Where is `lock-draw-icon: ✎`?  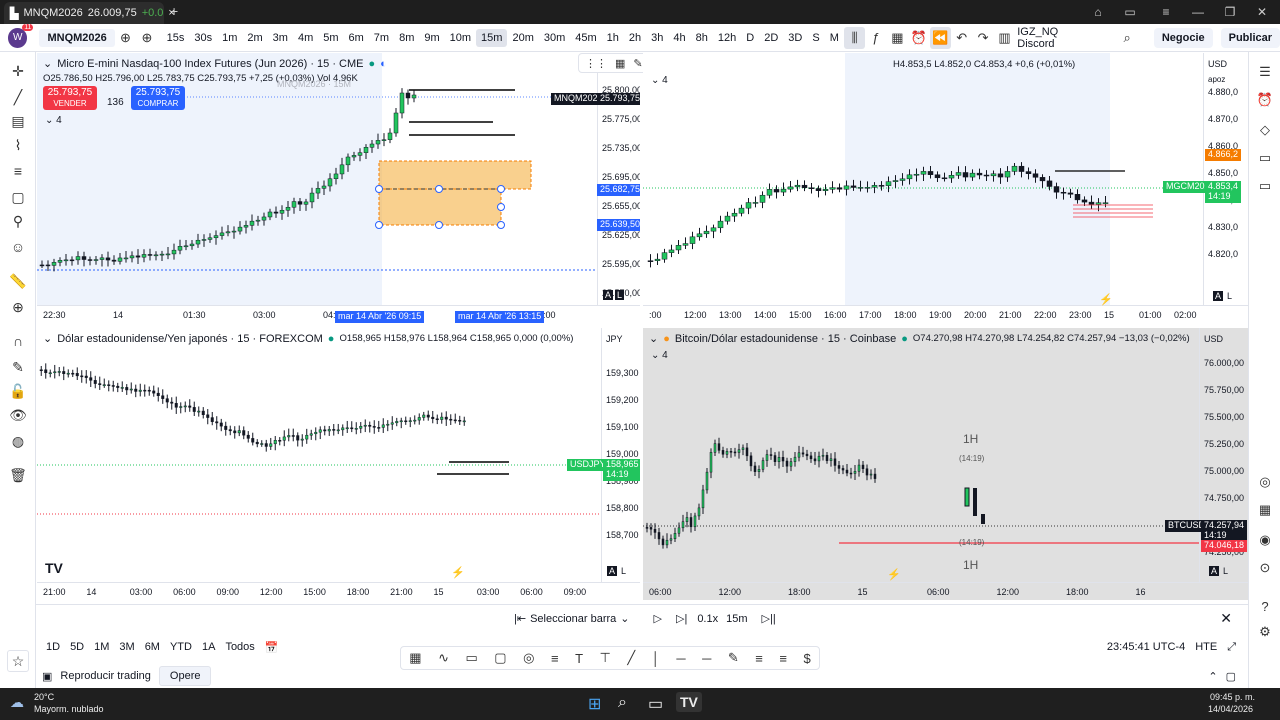 lock-draw-icon: ✎ is located at coordinates (18, 367).